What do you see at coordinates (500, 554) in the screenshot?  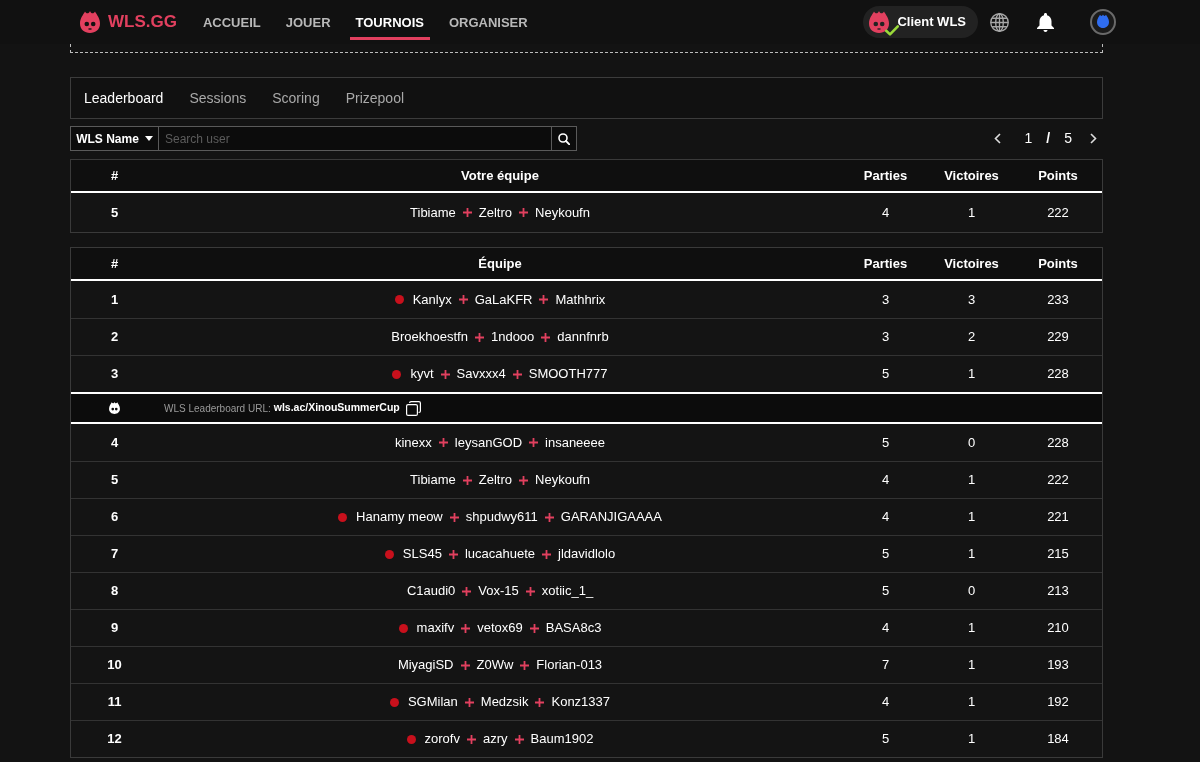 I see `player-name: lucacahuete` at bounding box center [500, 554].